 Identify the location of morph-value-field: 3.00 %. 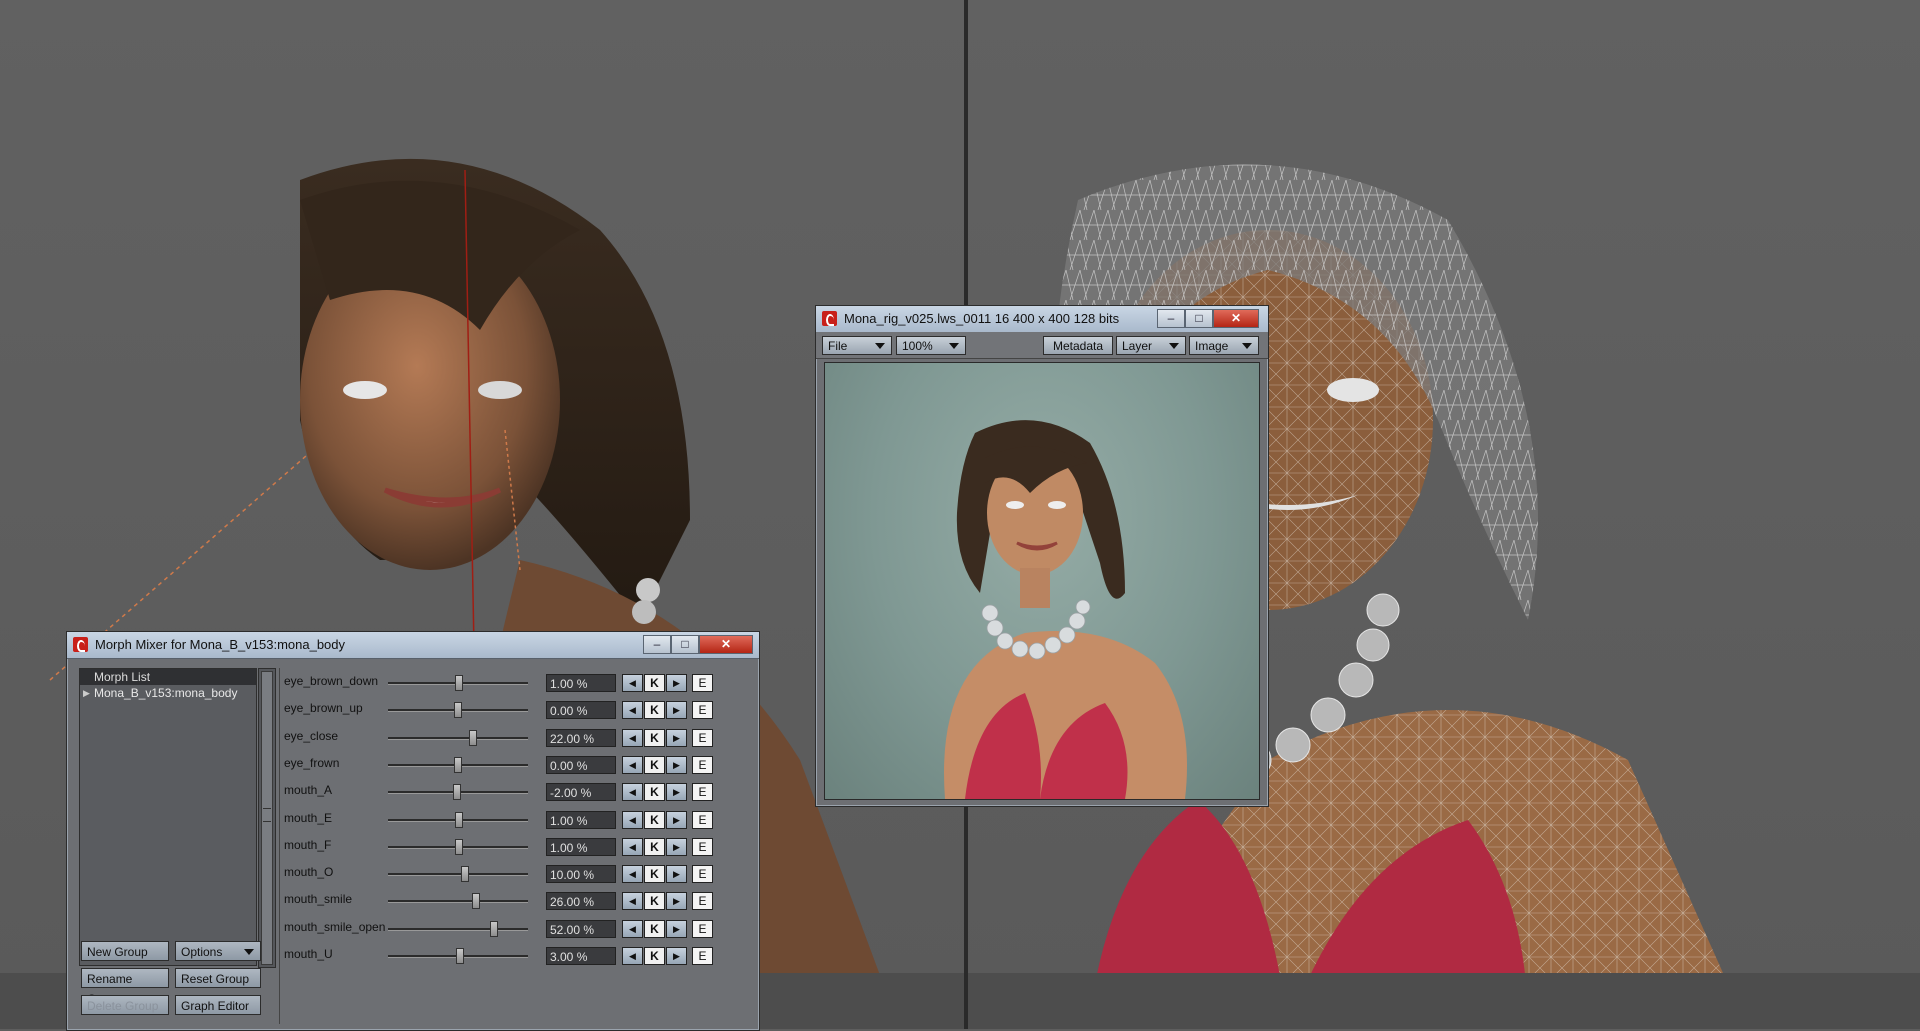
(581, 956).